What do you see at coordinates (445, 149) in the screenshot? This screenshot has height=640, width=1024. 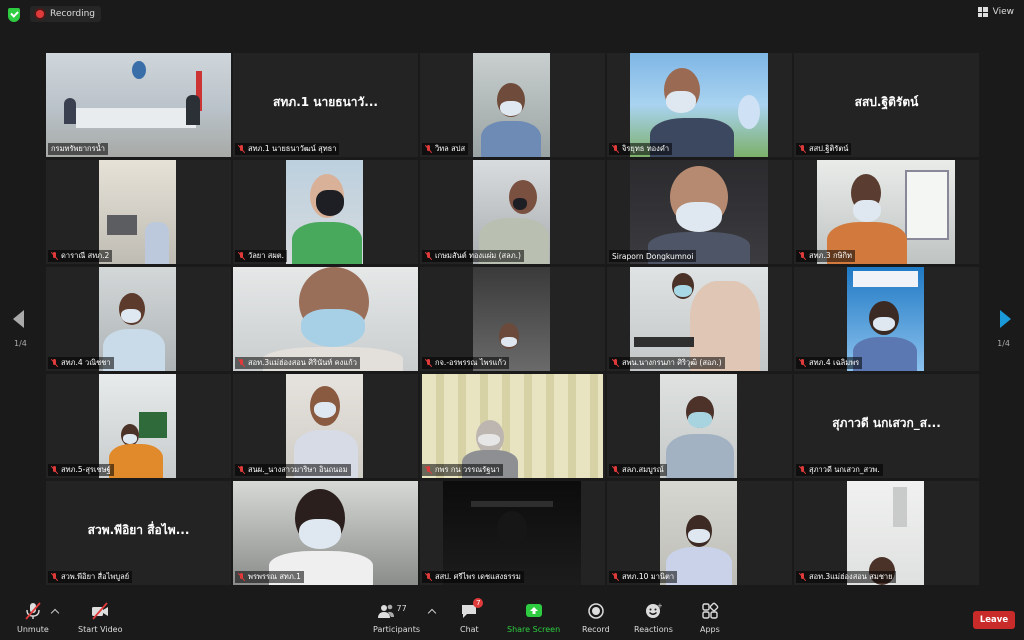 I see `participant-name: วิทล สปส` at bounding box center [445, 149].